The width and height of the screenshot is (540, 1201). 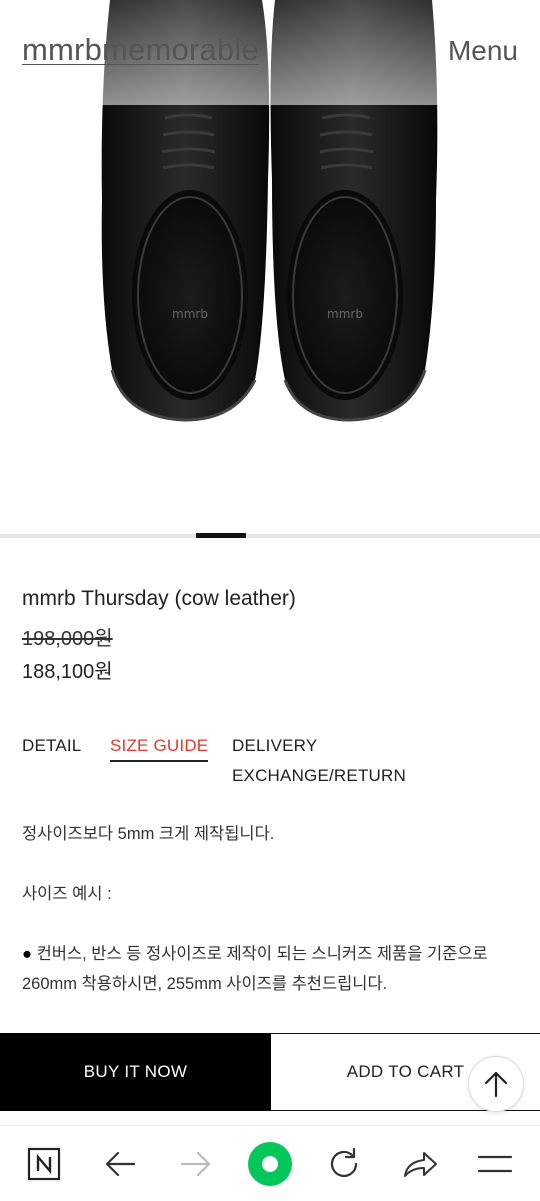 I want to click on browser-nav-bar, so click(x=270, y=1163).